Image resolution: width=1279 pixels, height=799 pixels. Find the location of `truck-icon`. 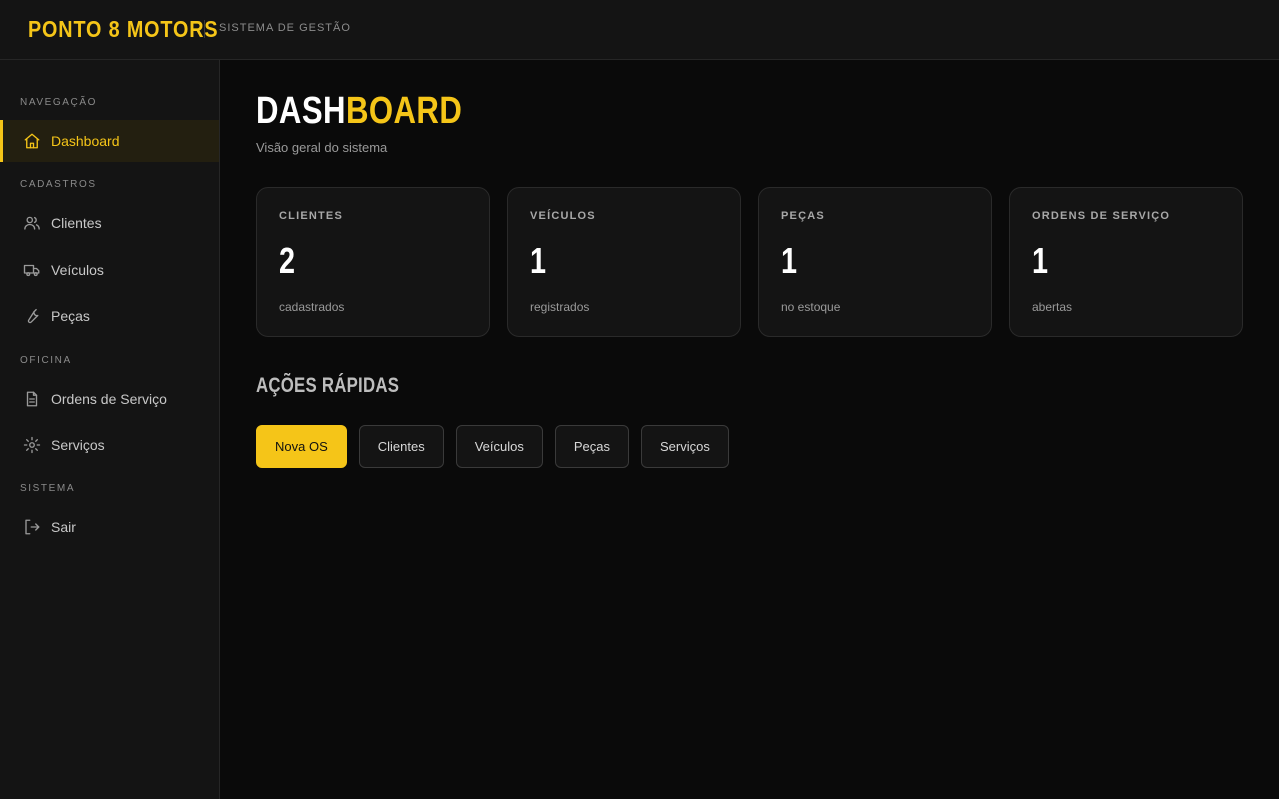

truck-icon is located at coordinates (32, 270).